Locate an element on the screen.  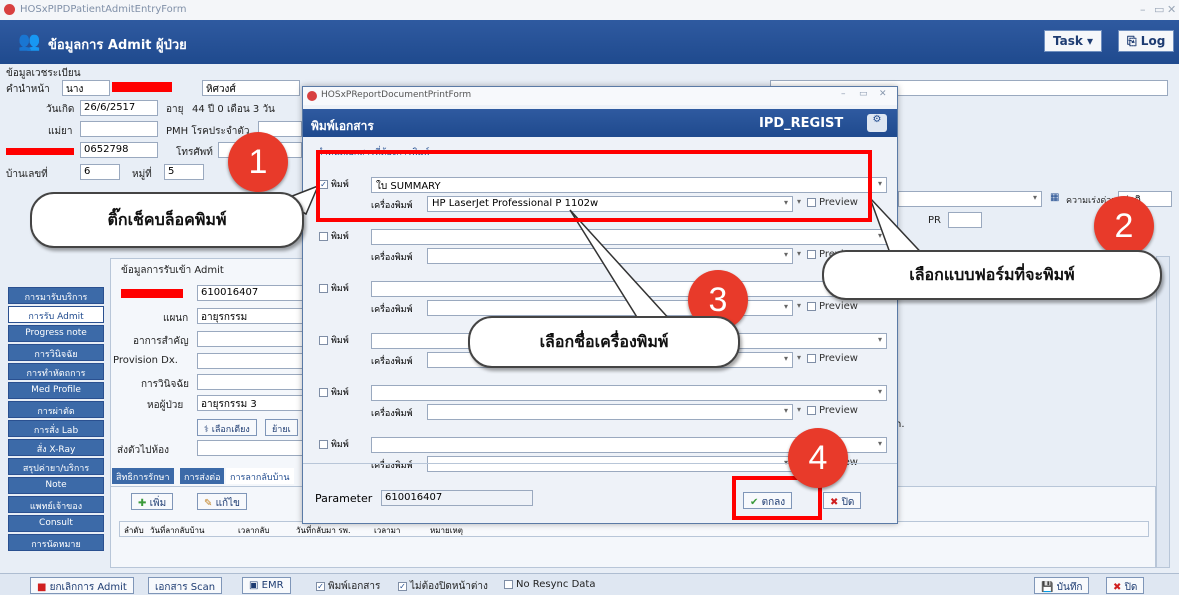
bubble-step-3: เลือกชื่อเครื่องพิมพ์ is located at coordinates (604, 342).